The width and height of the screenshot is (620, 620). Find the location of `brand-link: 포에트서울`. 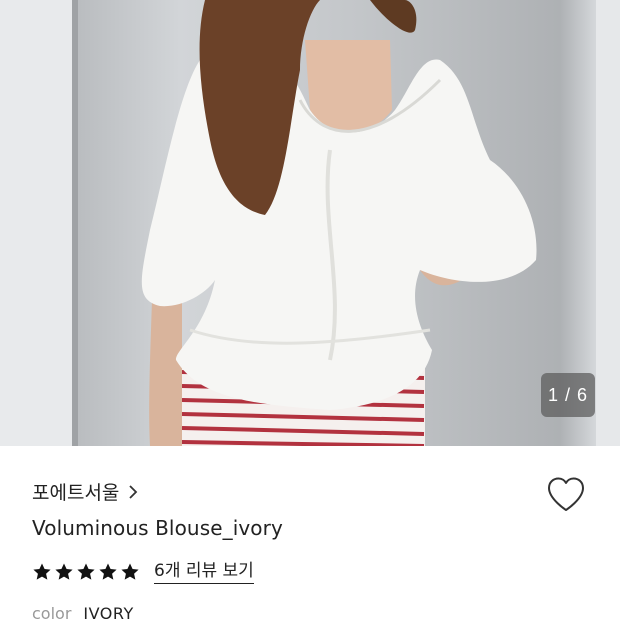

brand-link: 포에트서울 is located at coordinates (85, 491).